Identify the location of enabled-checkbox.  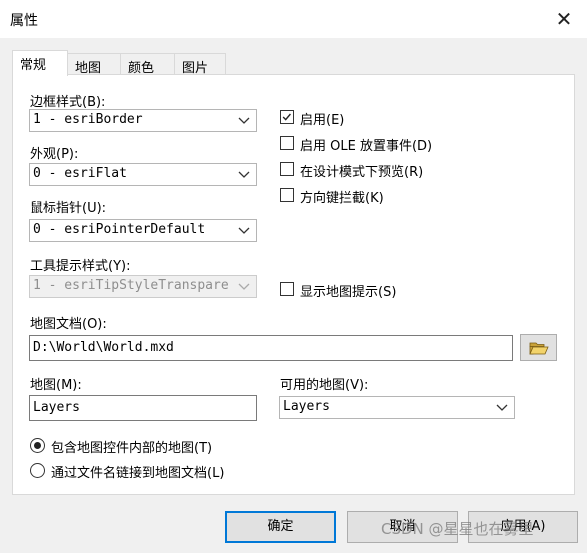
(287, 117).